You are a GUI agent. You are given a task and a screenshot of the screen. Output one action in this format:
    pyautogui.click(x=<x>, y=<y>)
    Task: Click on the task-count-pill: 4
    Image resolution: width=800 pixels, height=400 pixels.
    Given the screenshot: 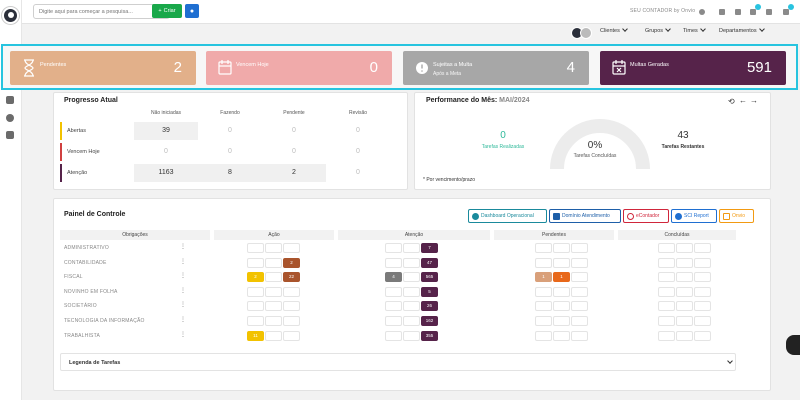 What is the action you would take?
    pyautogui.click(x=393, y=277)
    